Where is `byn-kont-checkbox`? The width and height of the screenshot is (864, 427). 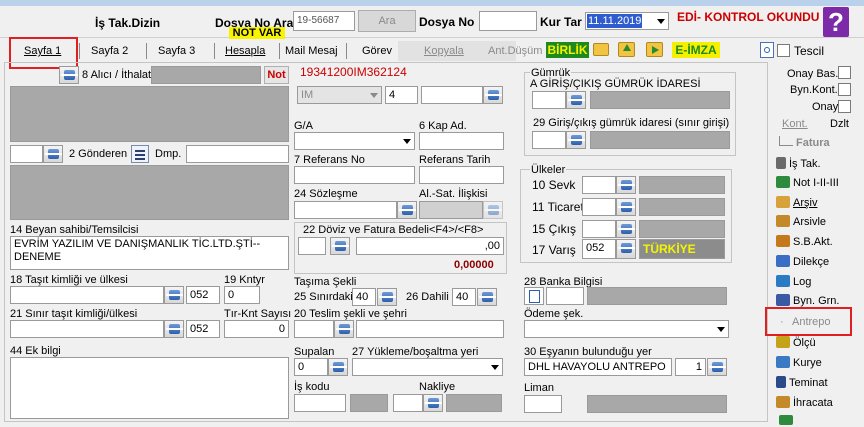 byn-kont-checkbox is located at coordinates (844, 89).